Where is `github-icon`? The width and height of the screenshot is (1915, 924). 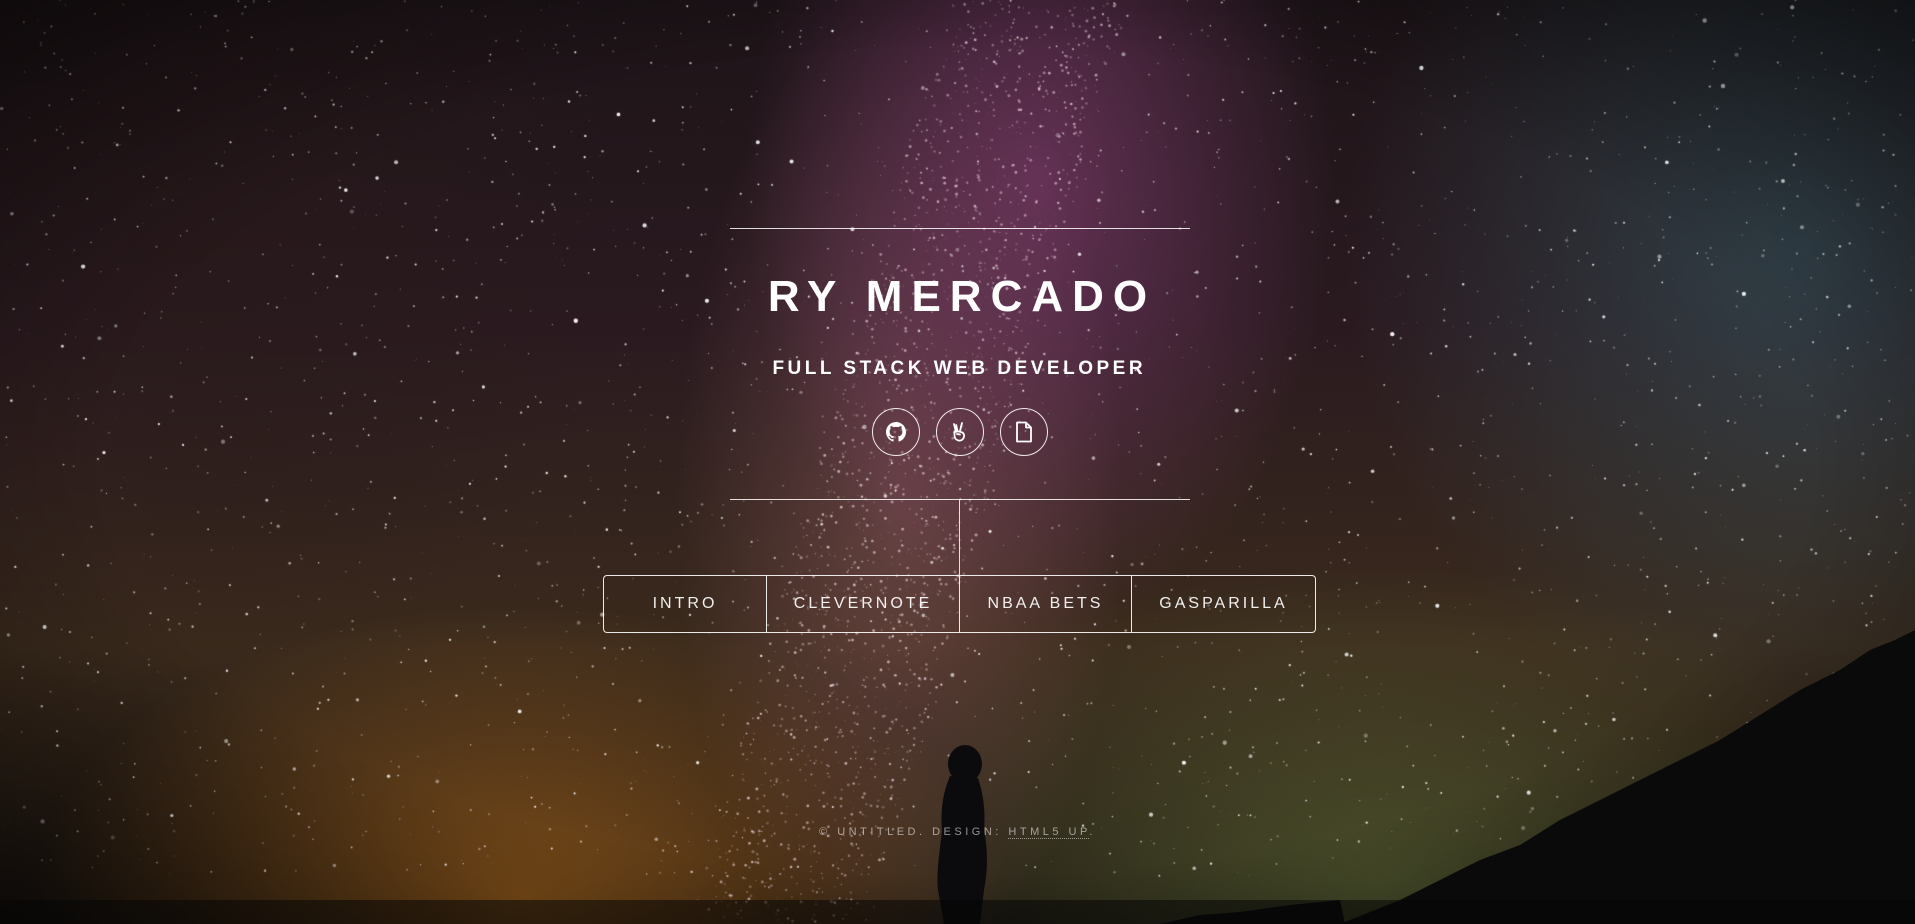
github-icon is located at coordinates (896, 432).